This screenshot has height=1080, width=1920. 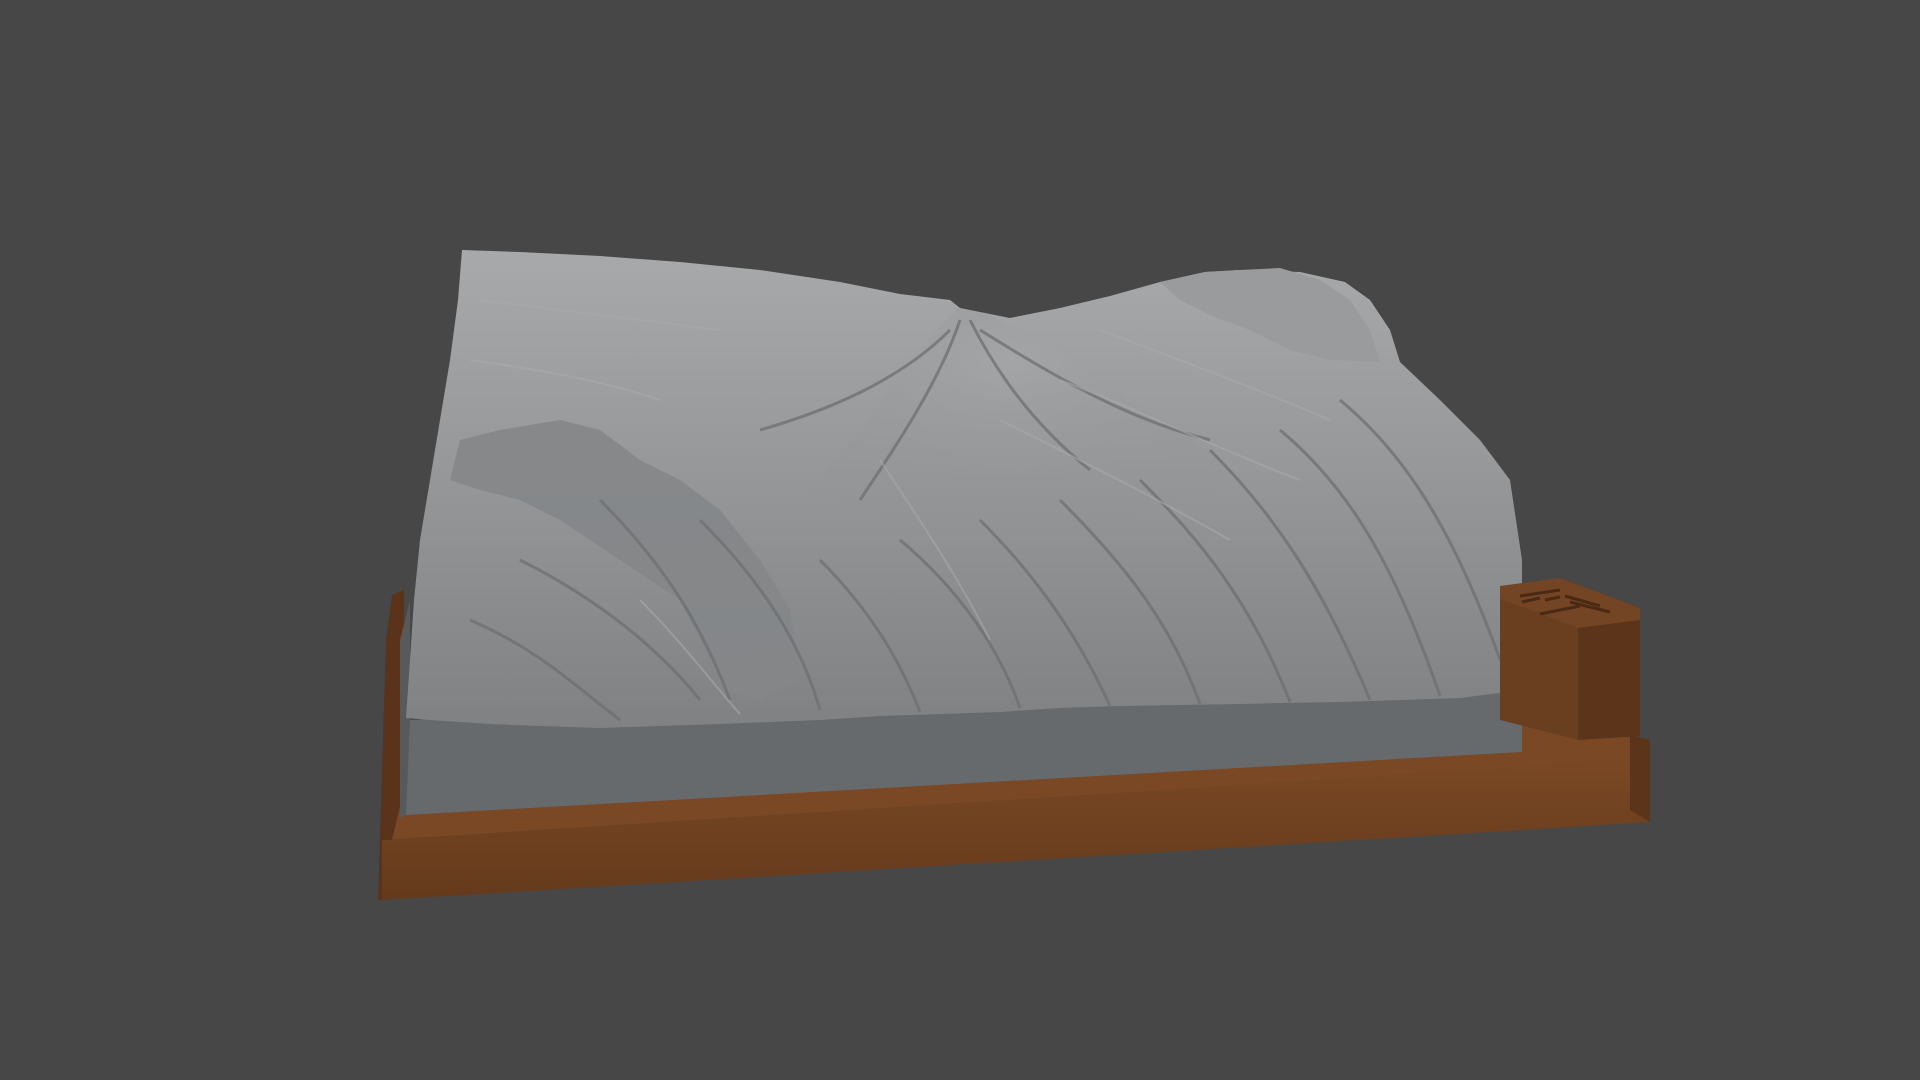 What do you see at coordinates (1609, 680) in the screenshot?
I see `label-block-side` at bounding box center [1609, 680].